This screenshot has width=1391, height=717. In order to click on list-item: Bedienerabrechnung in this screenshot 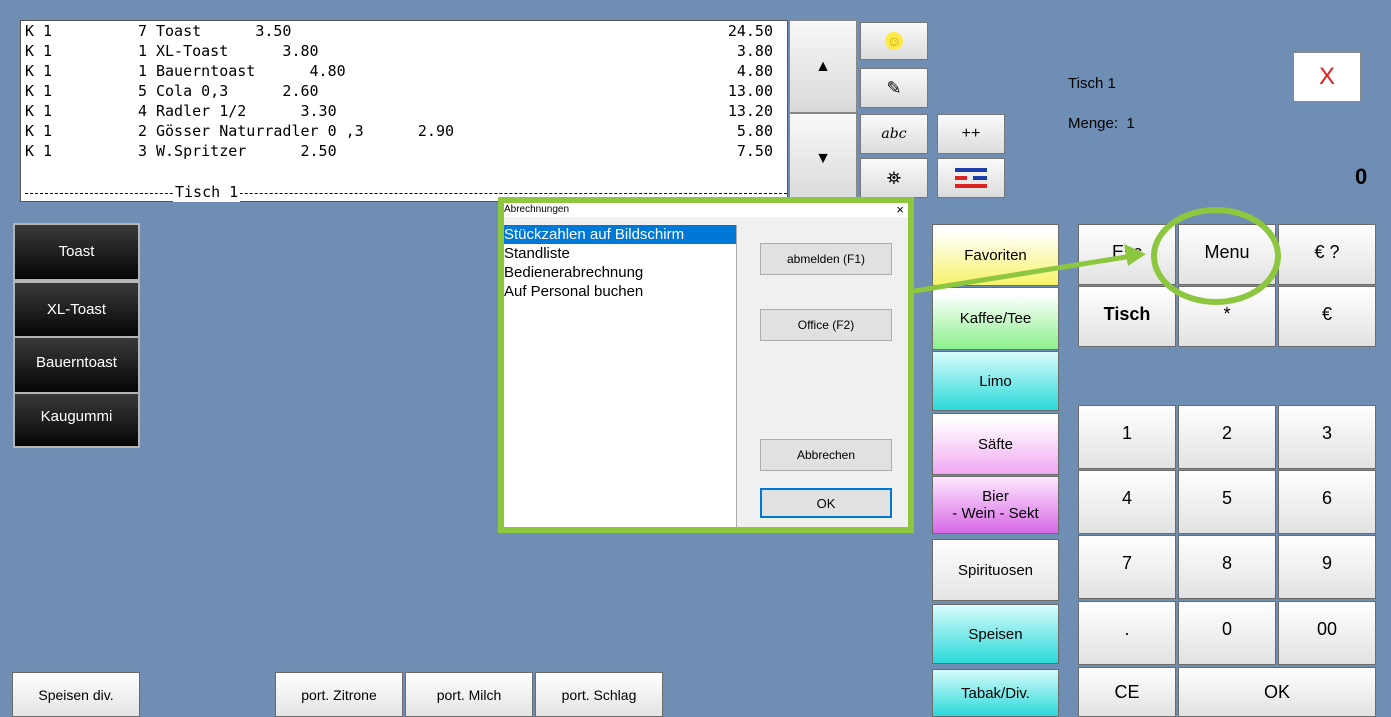, I will do `click(620, 272)`.